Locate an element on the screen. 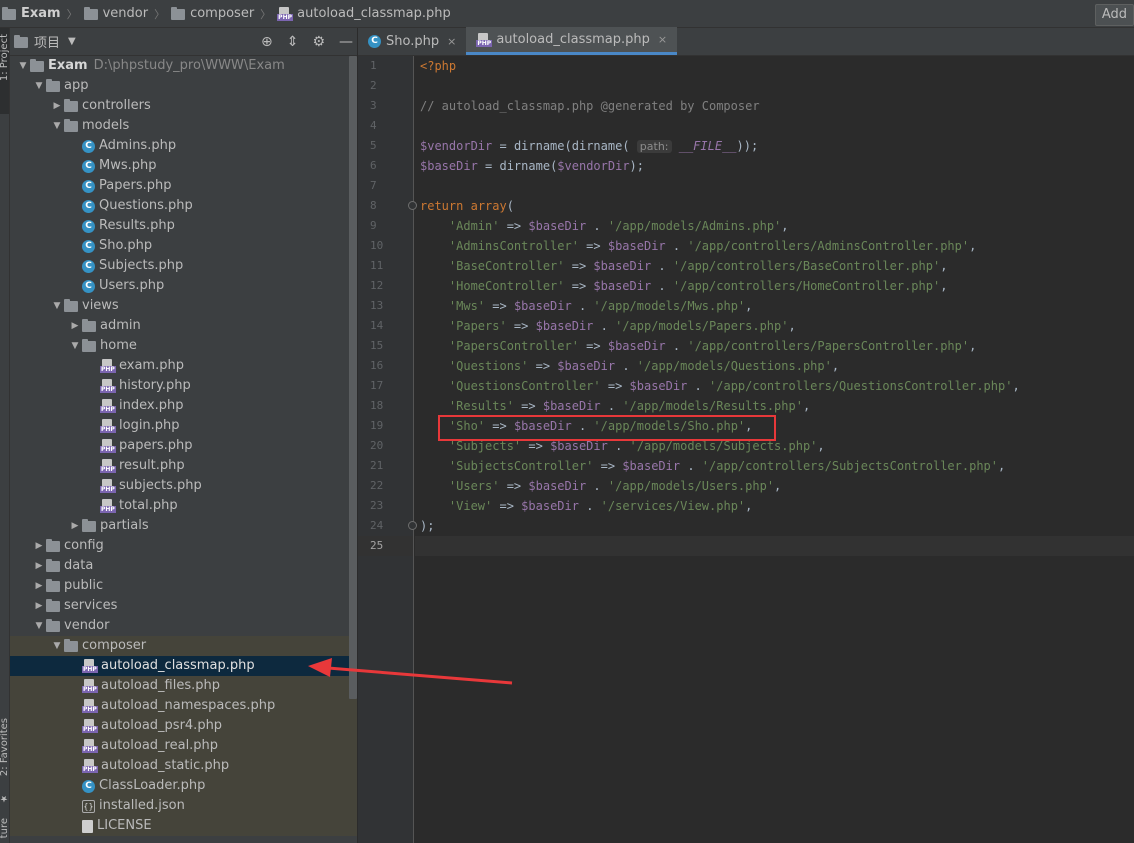 This screenshot has width=1134, height=843. hide-panel-icon: — is located at coordinates (346, 42).